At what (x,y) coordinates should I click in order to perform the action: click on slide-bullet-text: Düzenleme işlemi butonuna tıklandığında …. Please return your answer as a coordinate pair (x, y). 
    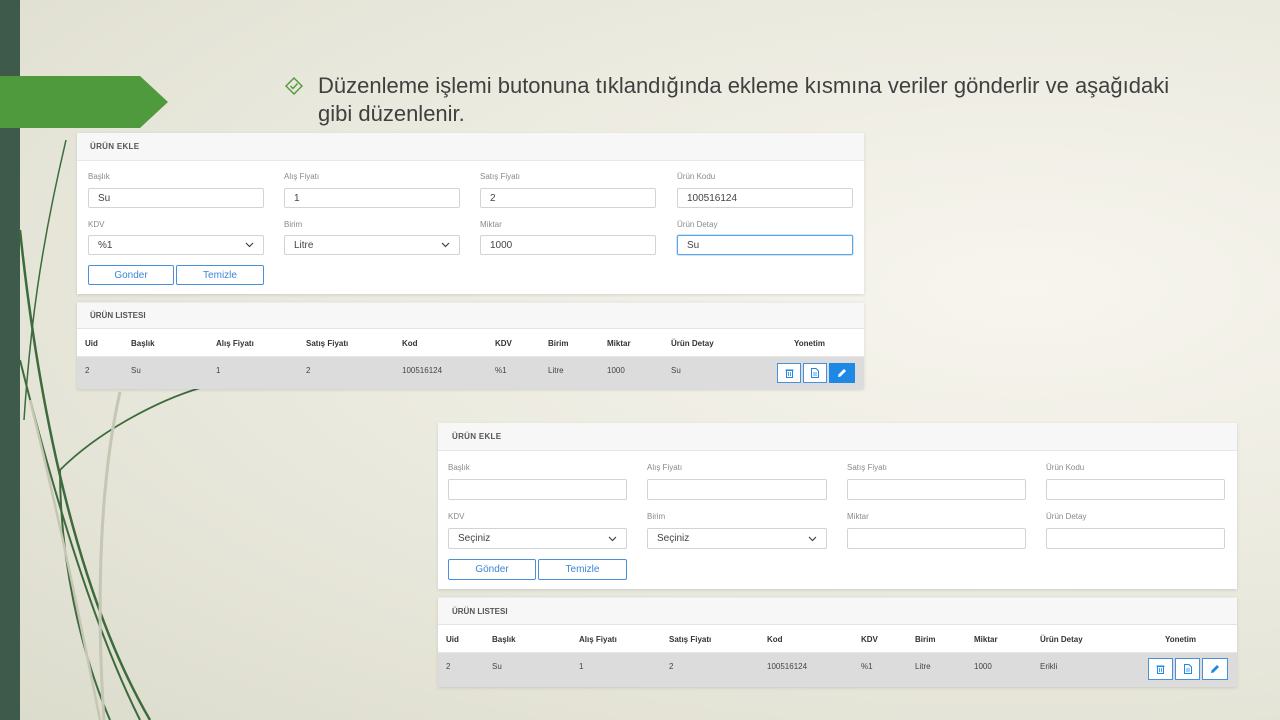
    Looking at the image, I should click on (744, 99).